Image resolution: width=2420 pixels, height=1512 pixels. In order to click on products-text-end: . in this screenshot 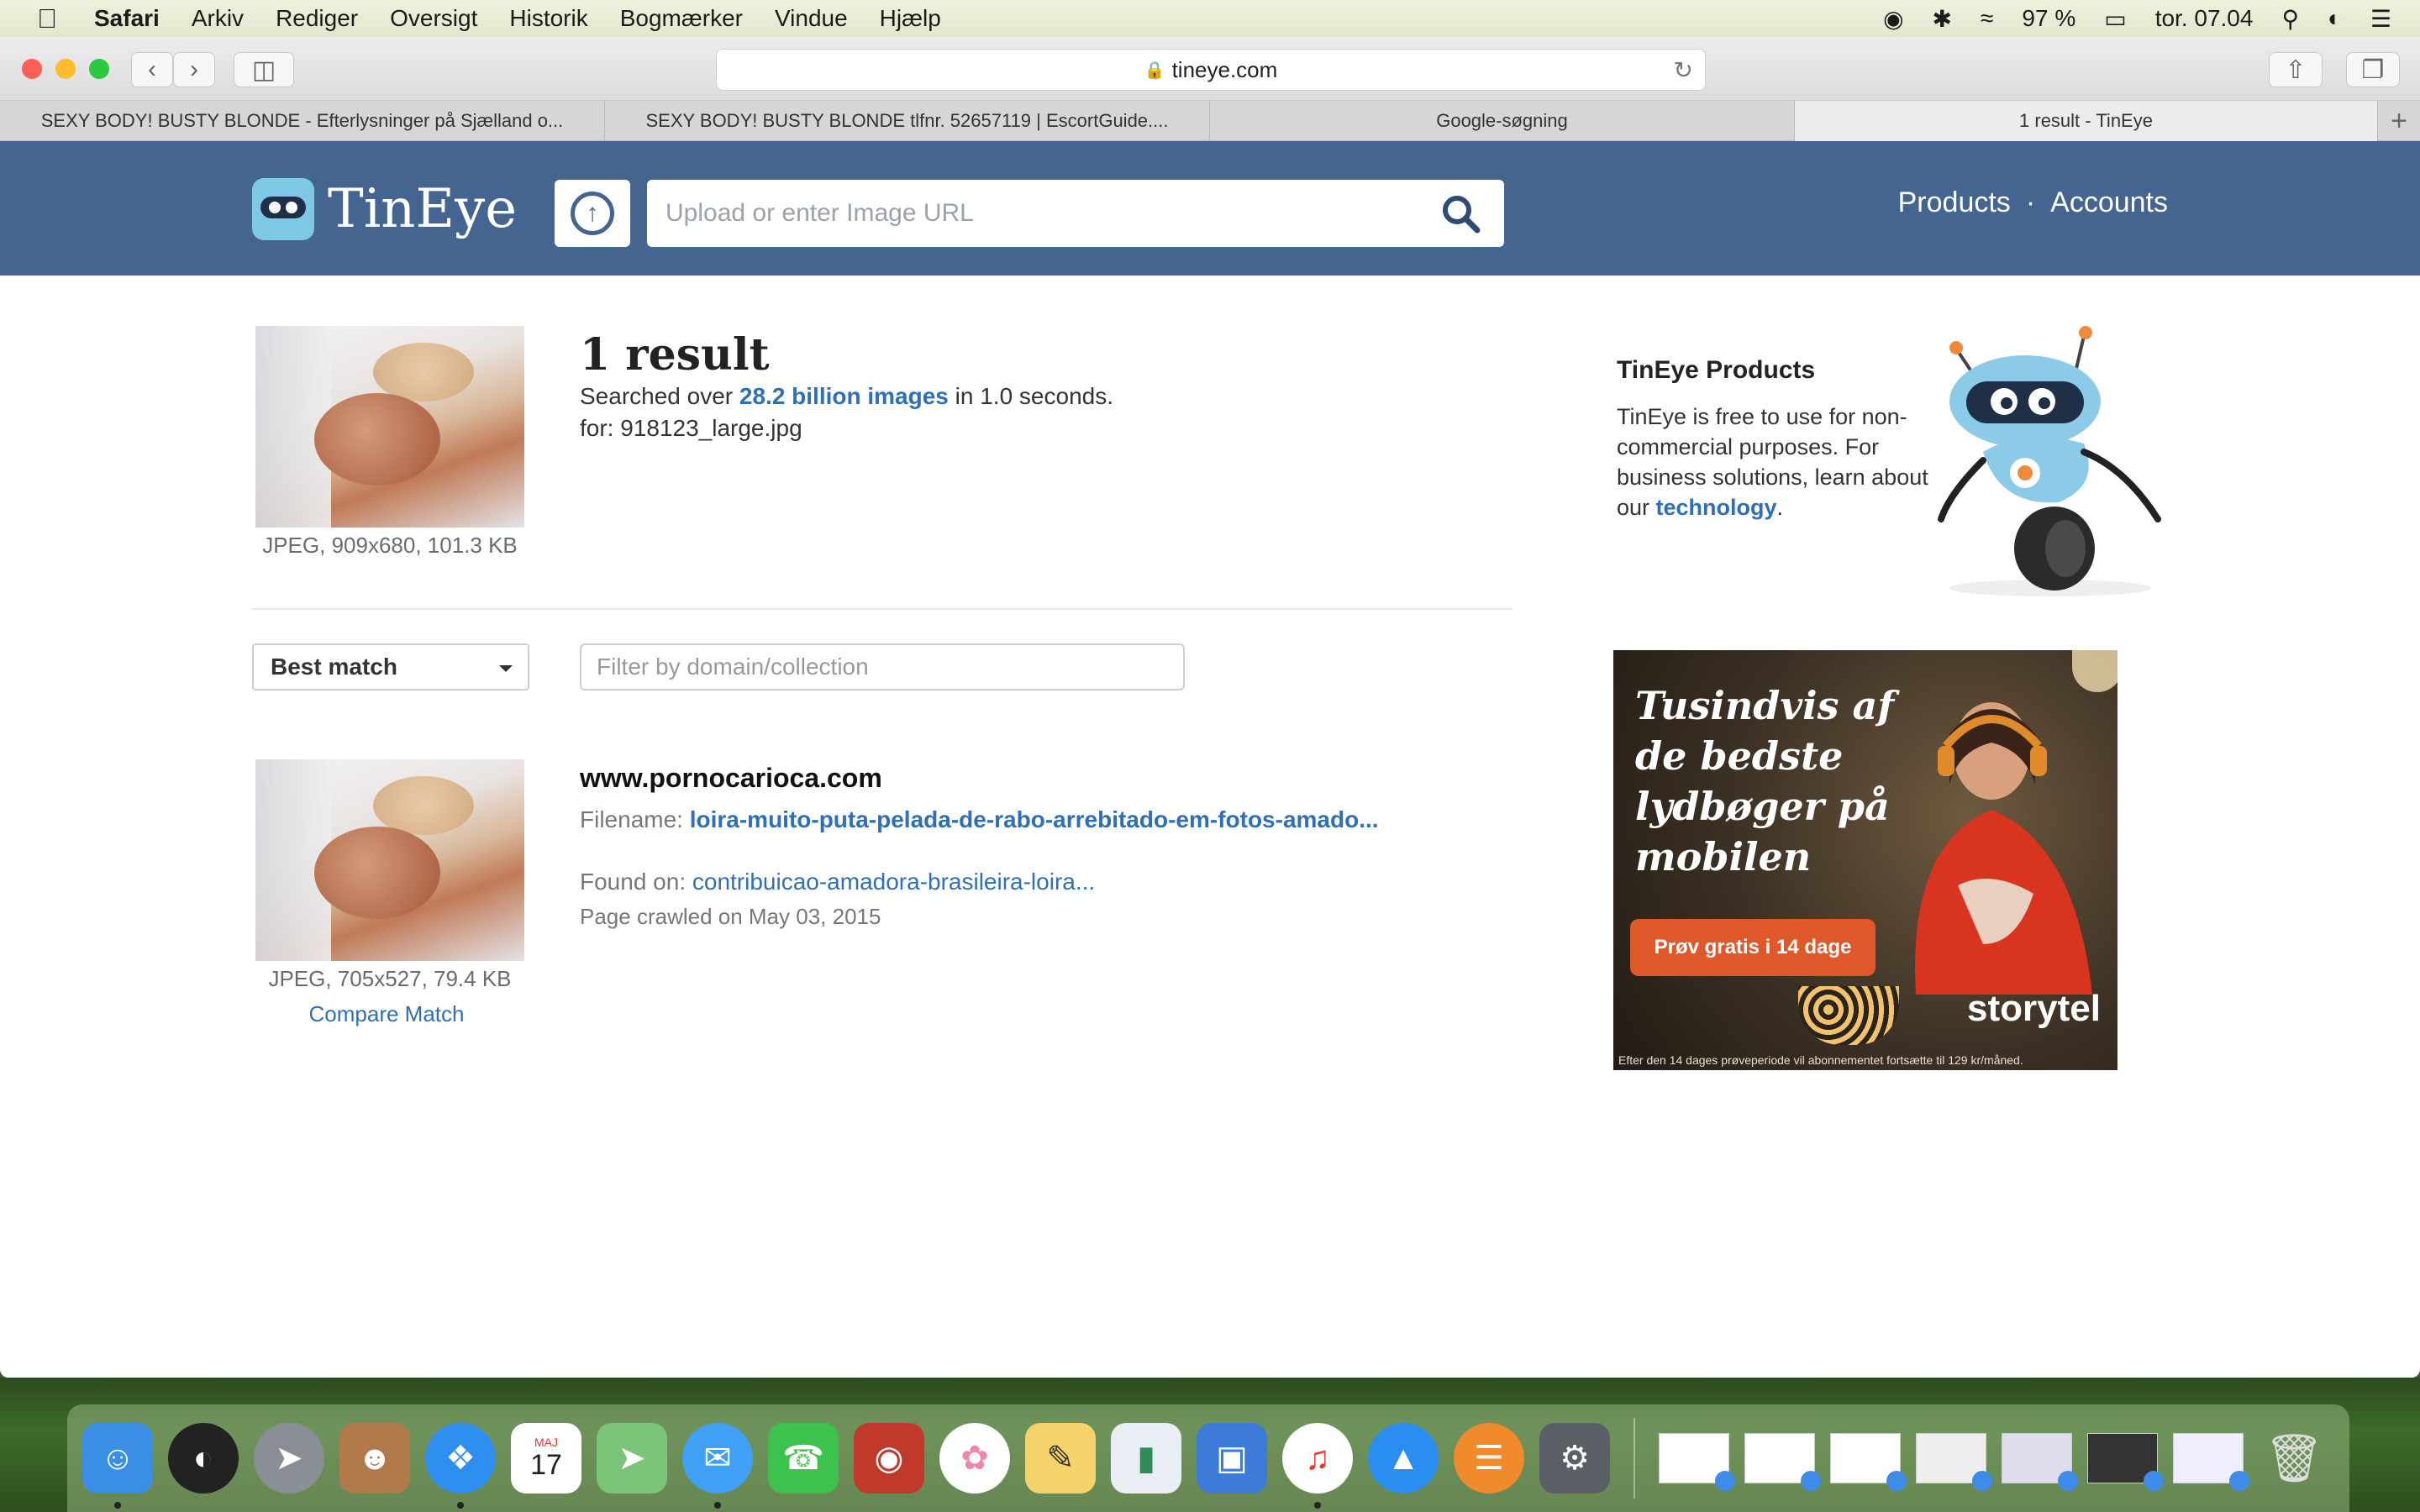, I will do `click(1780, 507)`.